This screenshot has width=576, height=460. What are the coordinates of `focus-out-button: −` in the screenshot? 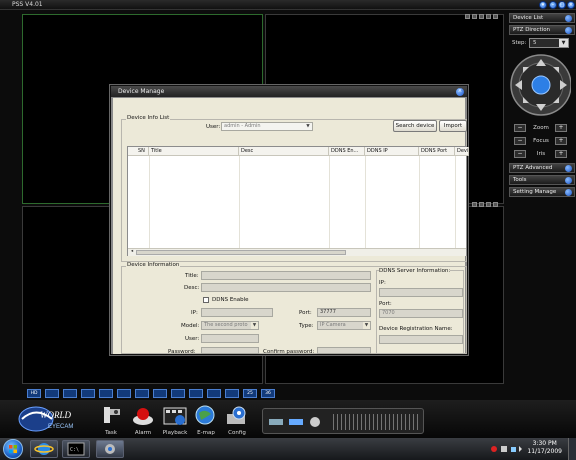 It's located at (520, 141).